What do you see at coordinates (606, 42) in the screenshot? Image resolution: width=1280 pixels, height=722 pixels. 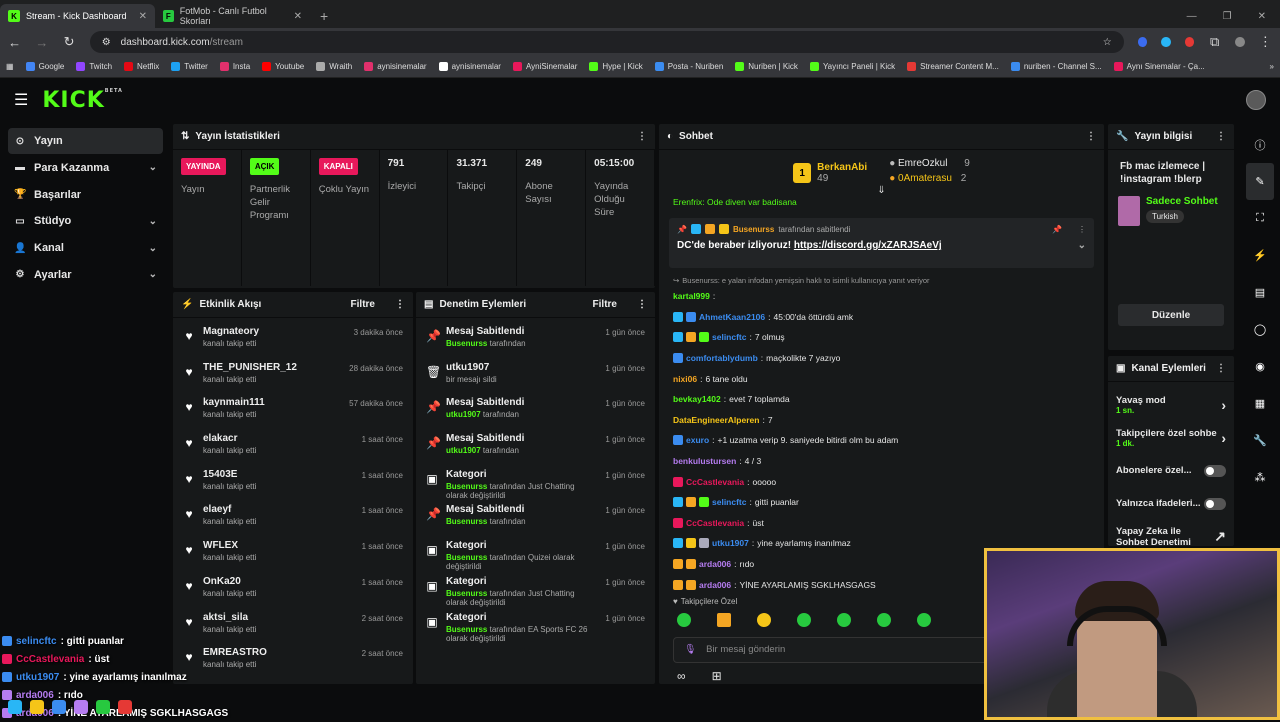 I see `url-input: ⚙ dashboard.kick.com/stream ☆` at bounding box center [606, 42].